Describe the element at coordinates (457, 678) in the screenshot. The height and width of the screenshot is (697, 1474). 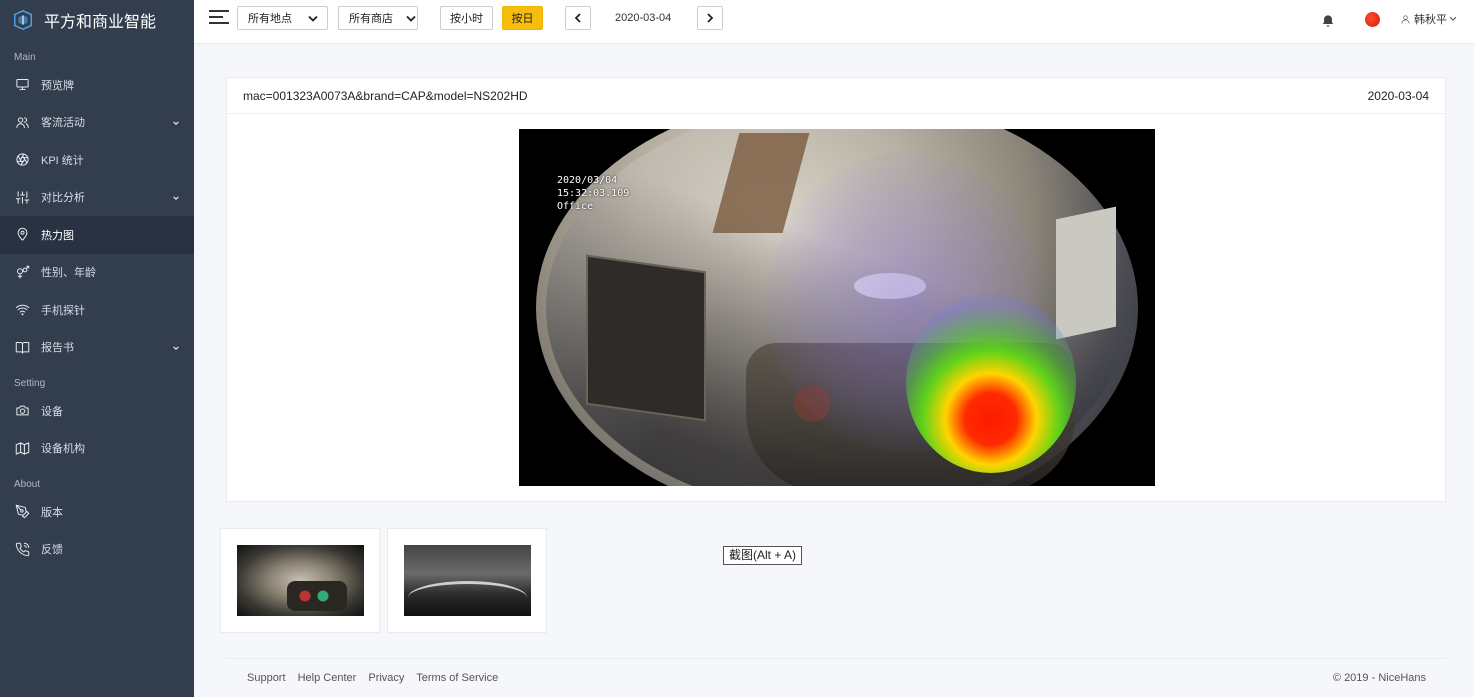
I see `footer-link-terms: Terms of Service` at that location.